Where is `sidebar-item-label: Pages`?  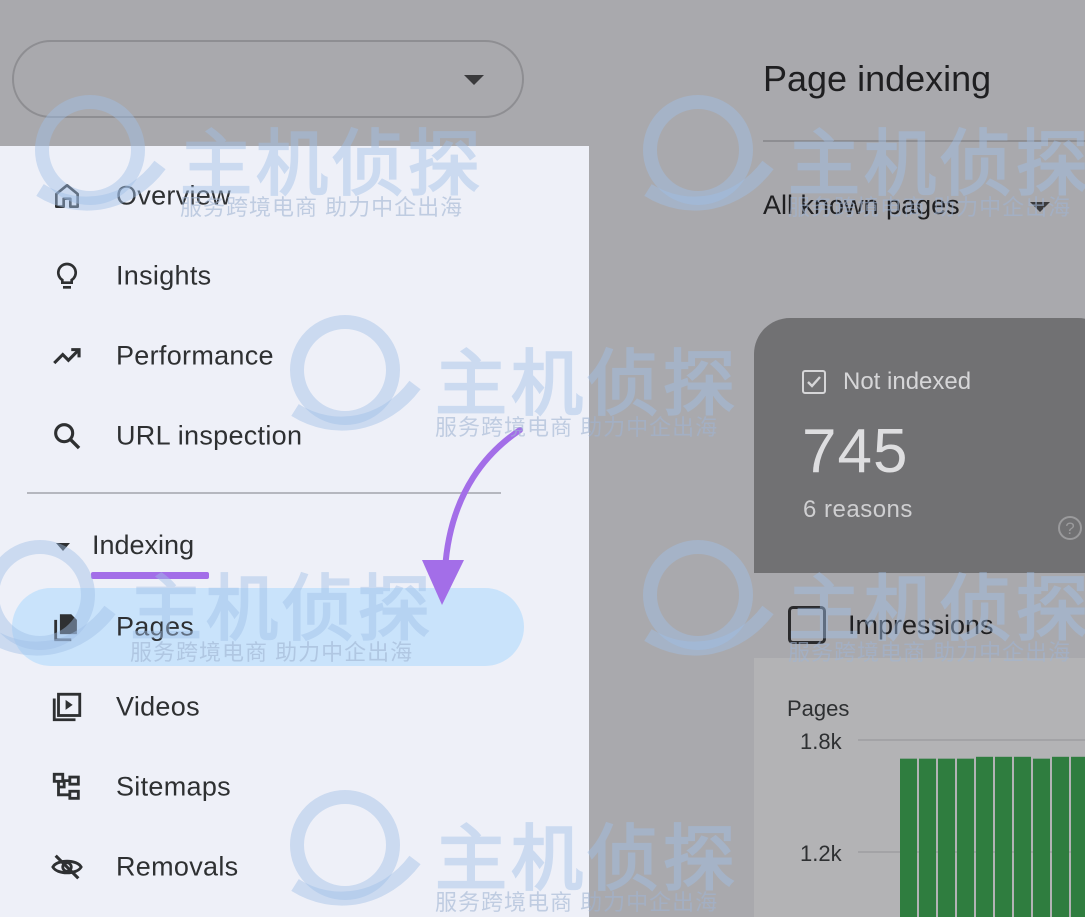
sidebar-item-label: Pages is located at coordinates (155, 626).